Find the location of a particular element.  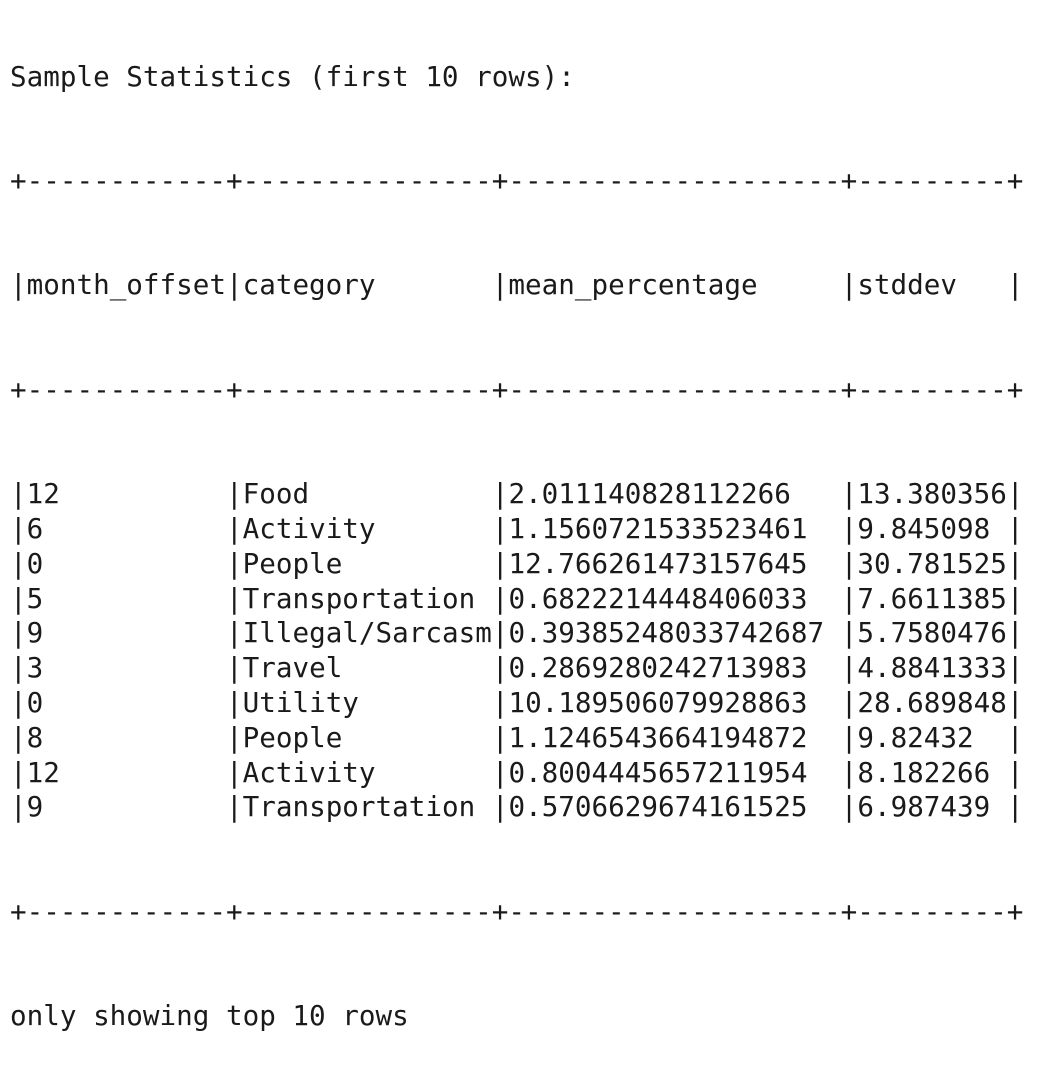

cell-mean-percentage: 1.1560721533523461 is located at coordinates (658, 528).